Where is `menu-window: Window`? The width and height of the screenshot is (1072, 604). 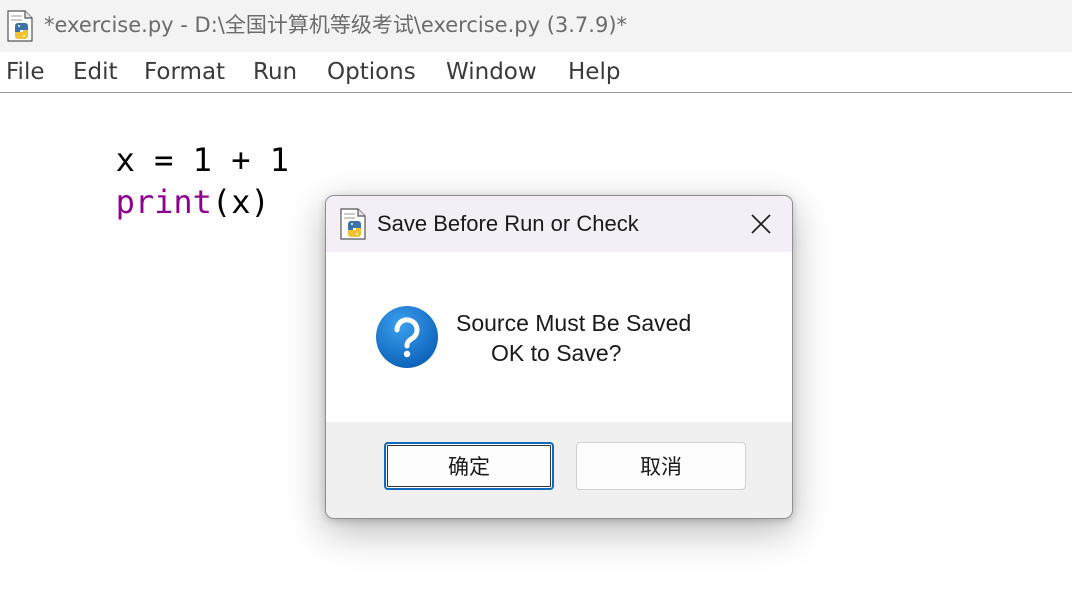 menu-window: Window is located at coordinates (491, 72).